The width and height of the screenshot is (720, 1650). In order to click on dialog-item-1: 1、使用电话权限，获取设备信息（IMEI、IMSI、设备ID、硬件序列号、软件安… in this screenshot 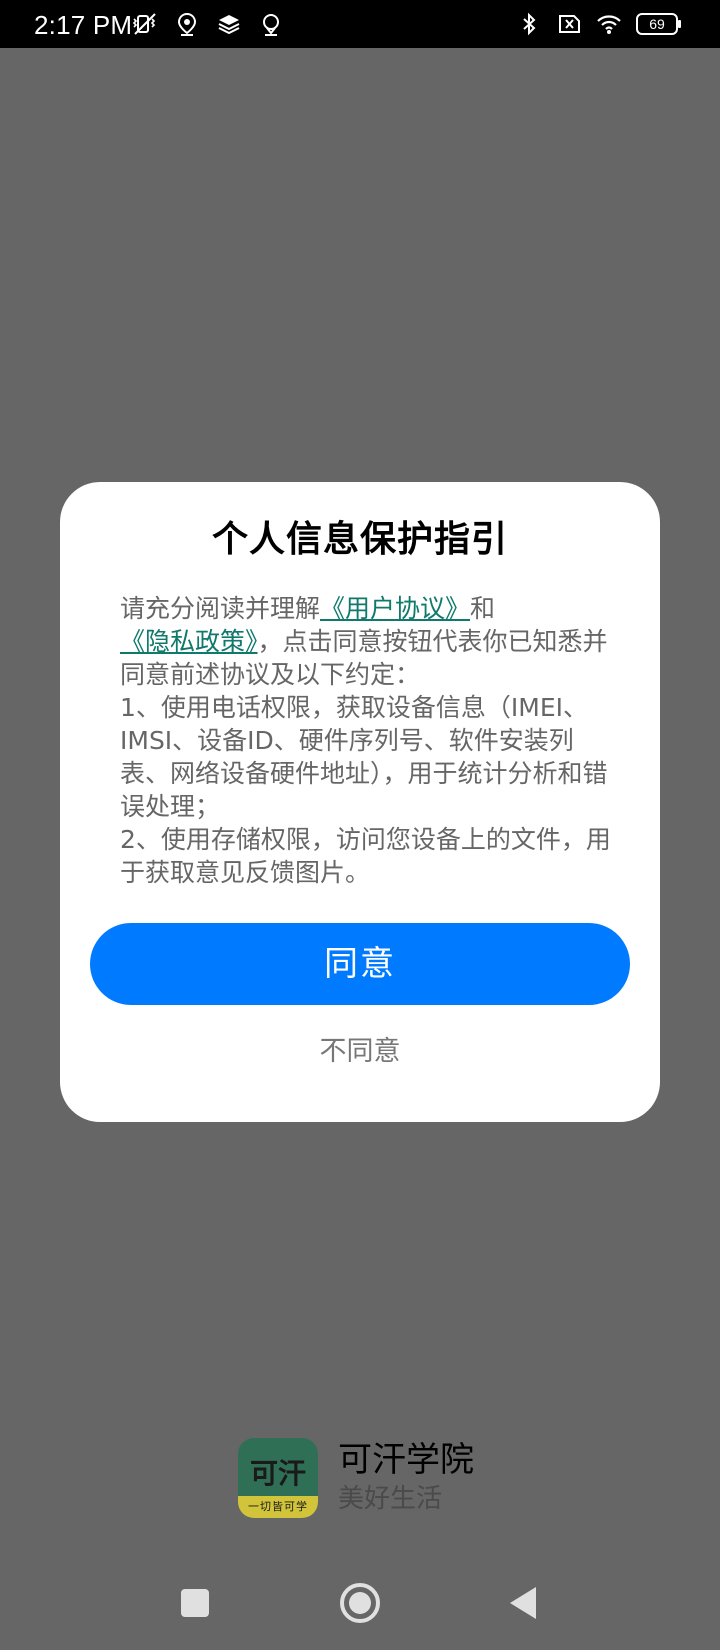, I will do `click(364, 757)`.